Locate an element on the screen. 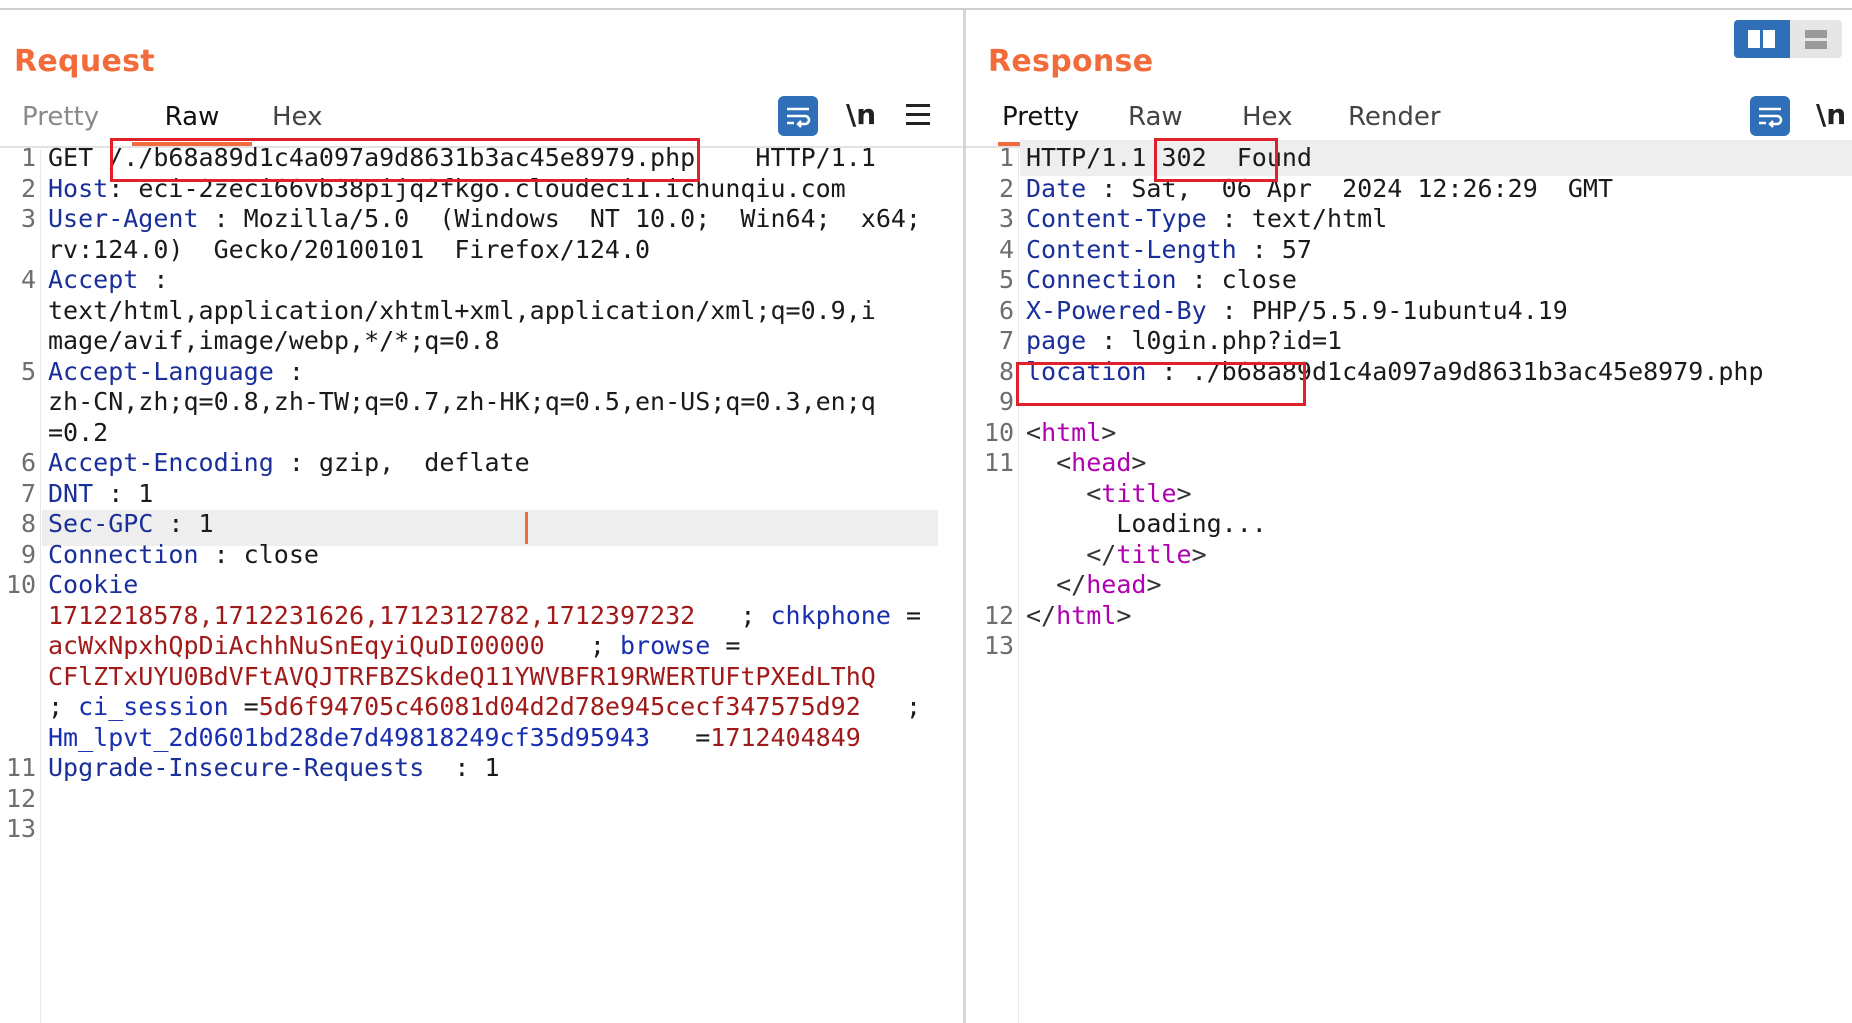 The height and width of the screenshot is (1023, 1852). code-text: HTTP/1.1 is located at coordinates (1094, 157).